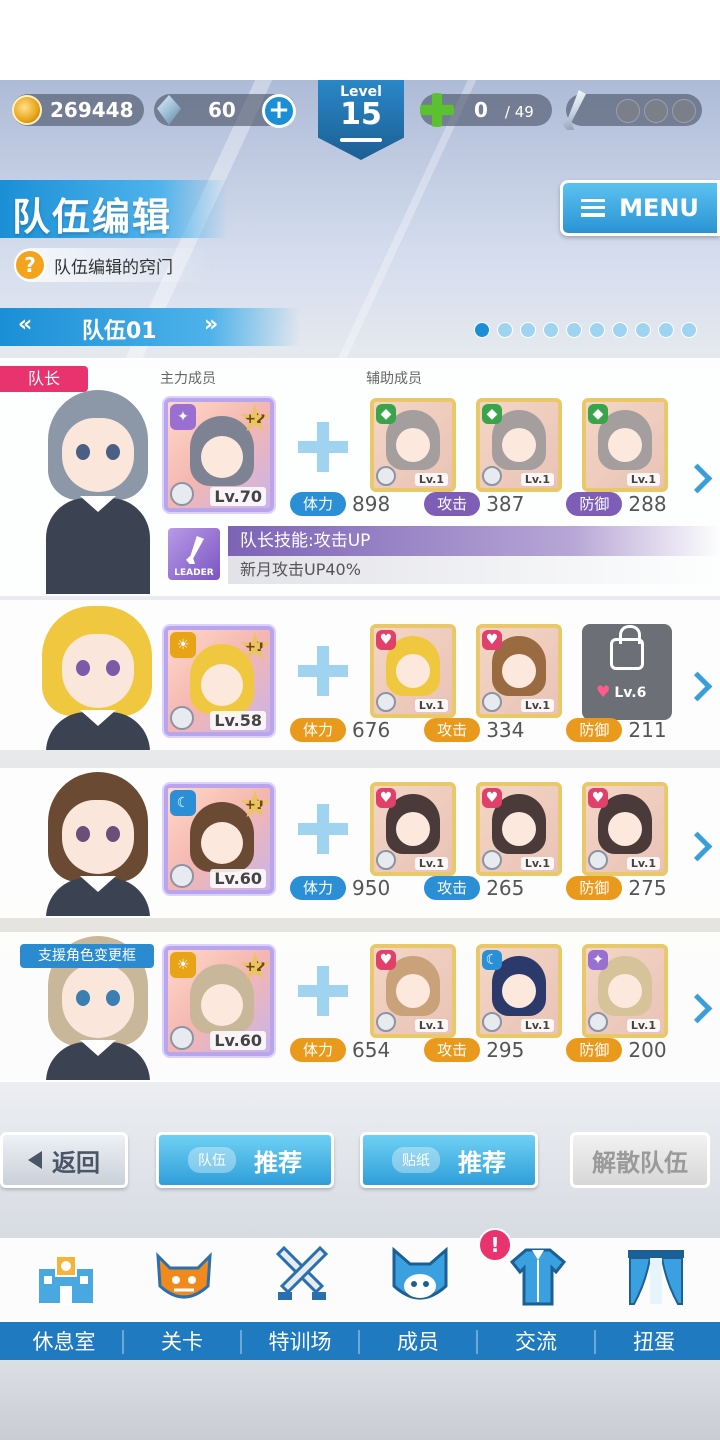 The image size is (720, 1440). What do you see at coordinates (76, 1162) in the screenshot?
I see `back-label: 返回` at bounding box center [76, 1162].